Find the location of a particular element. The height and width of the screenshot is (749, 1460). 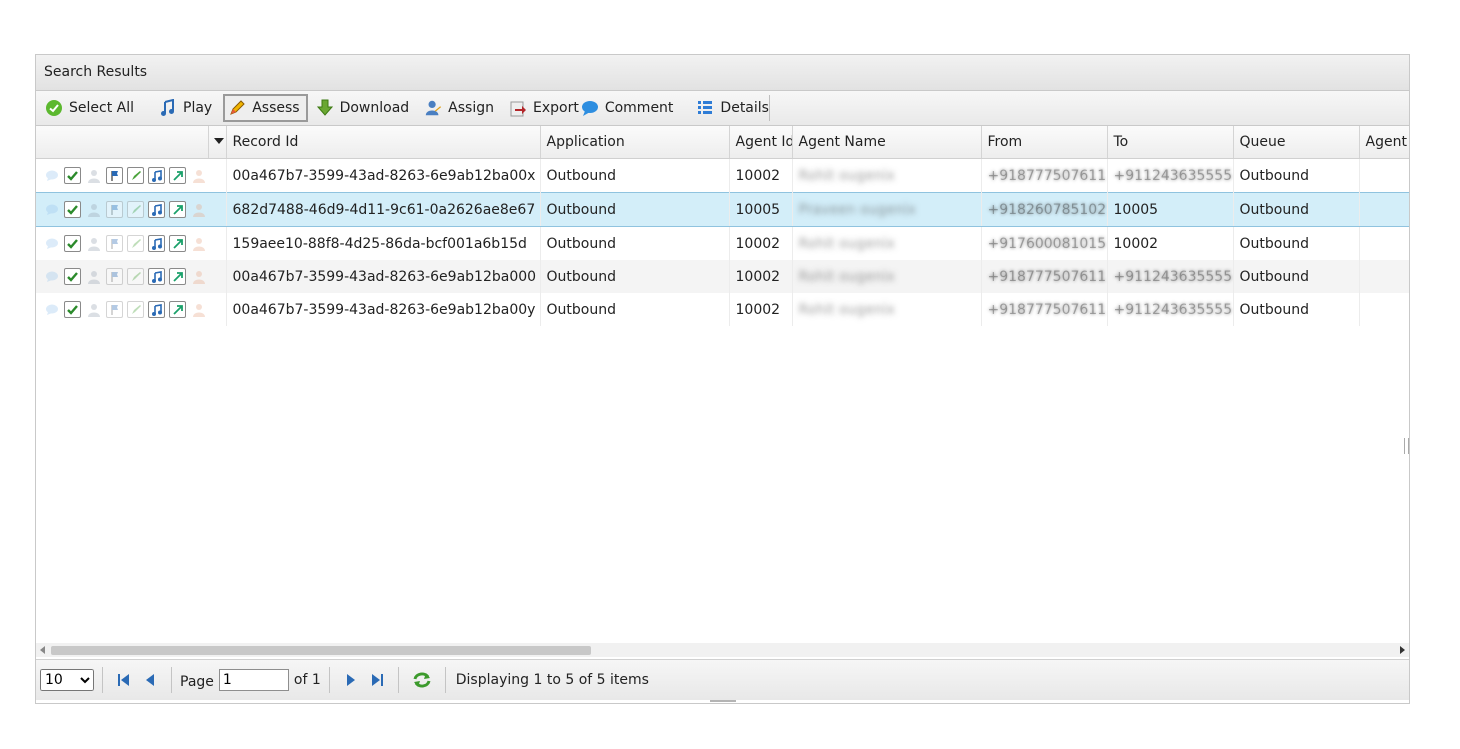

scrollbar-thumb is located at coordinates (321, 650).